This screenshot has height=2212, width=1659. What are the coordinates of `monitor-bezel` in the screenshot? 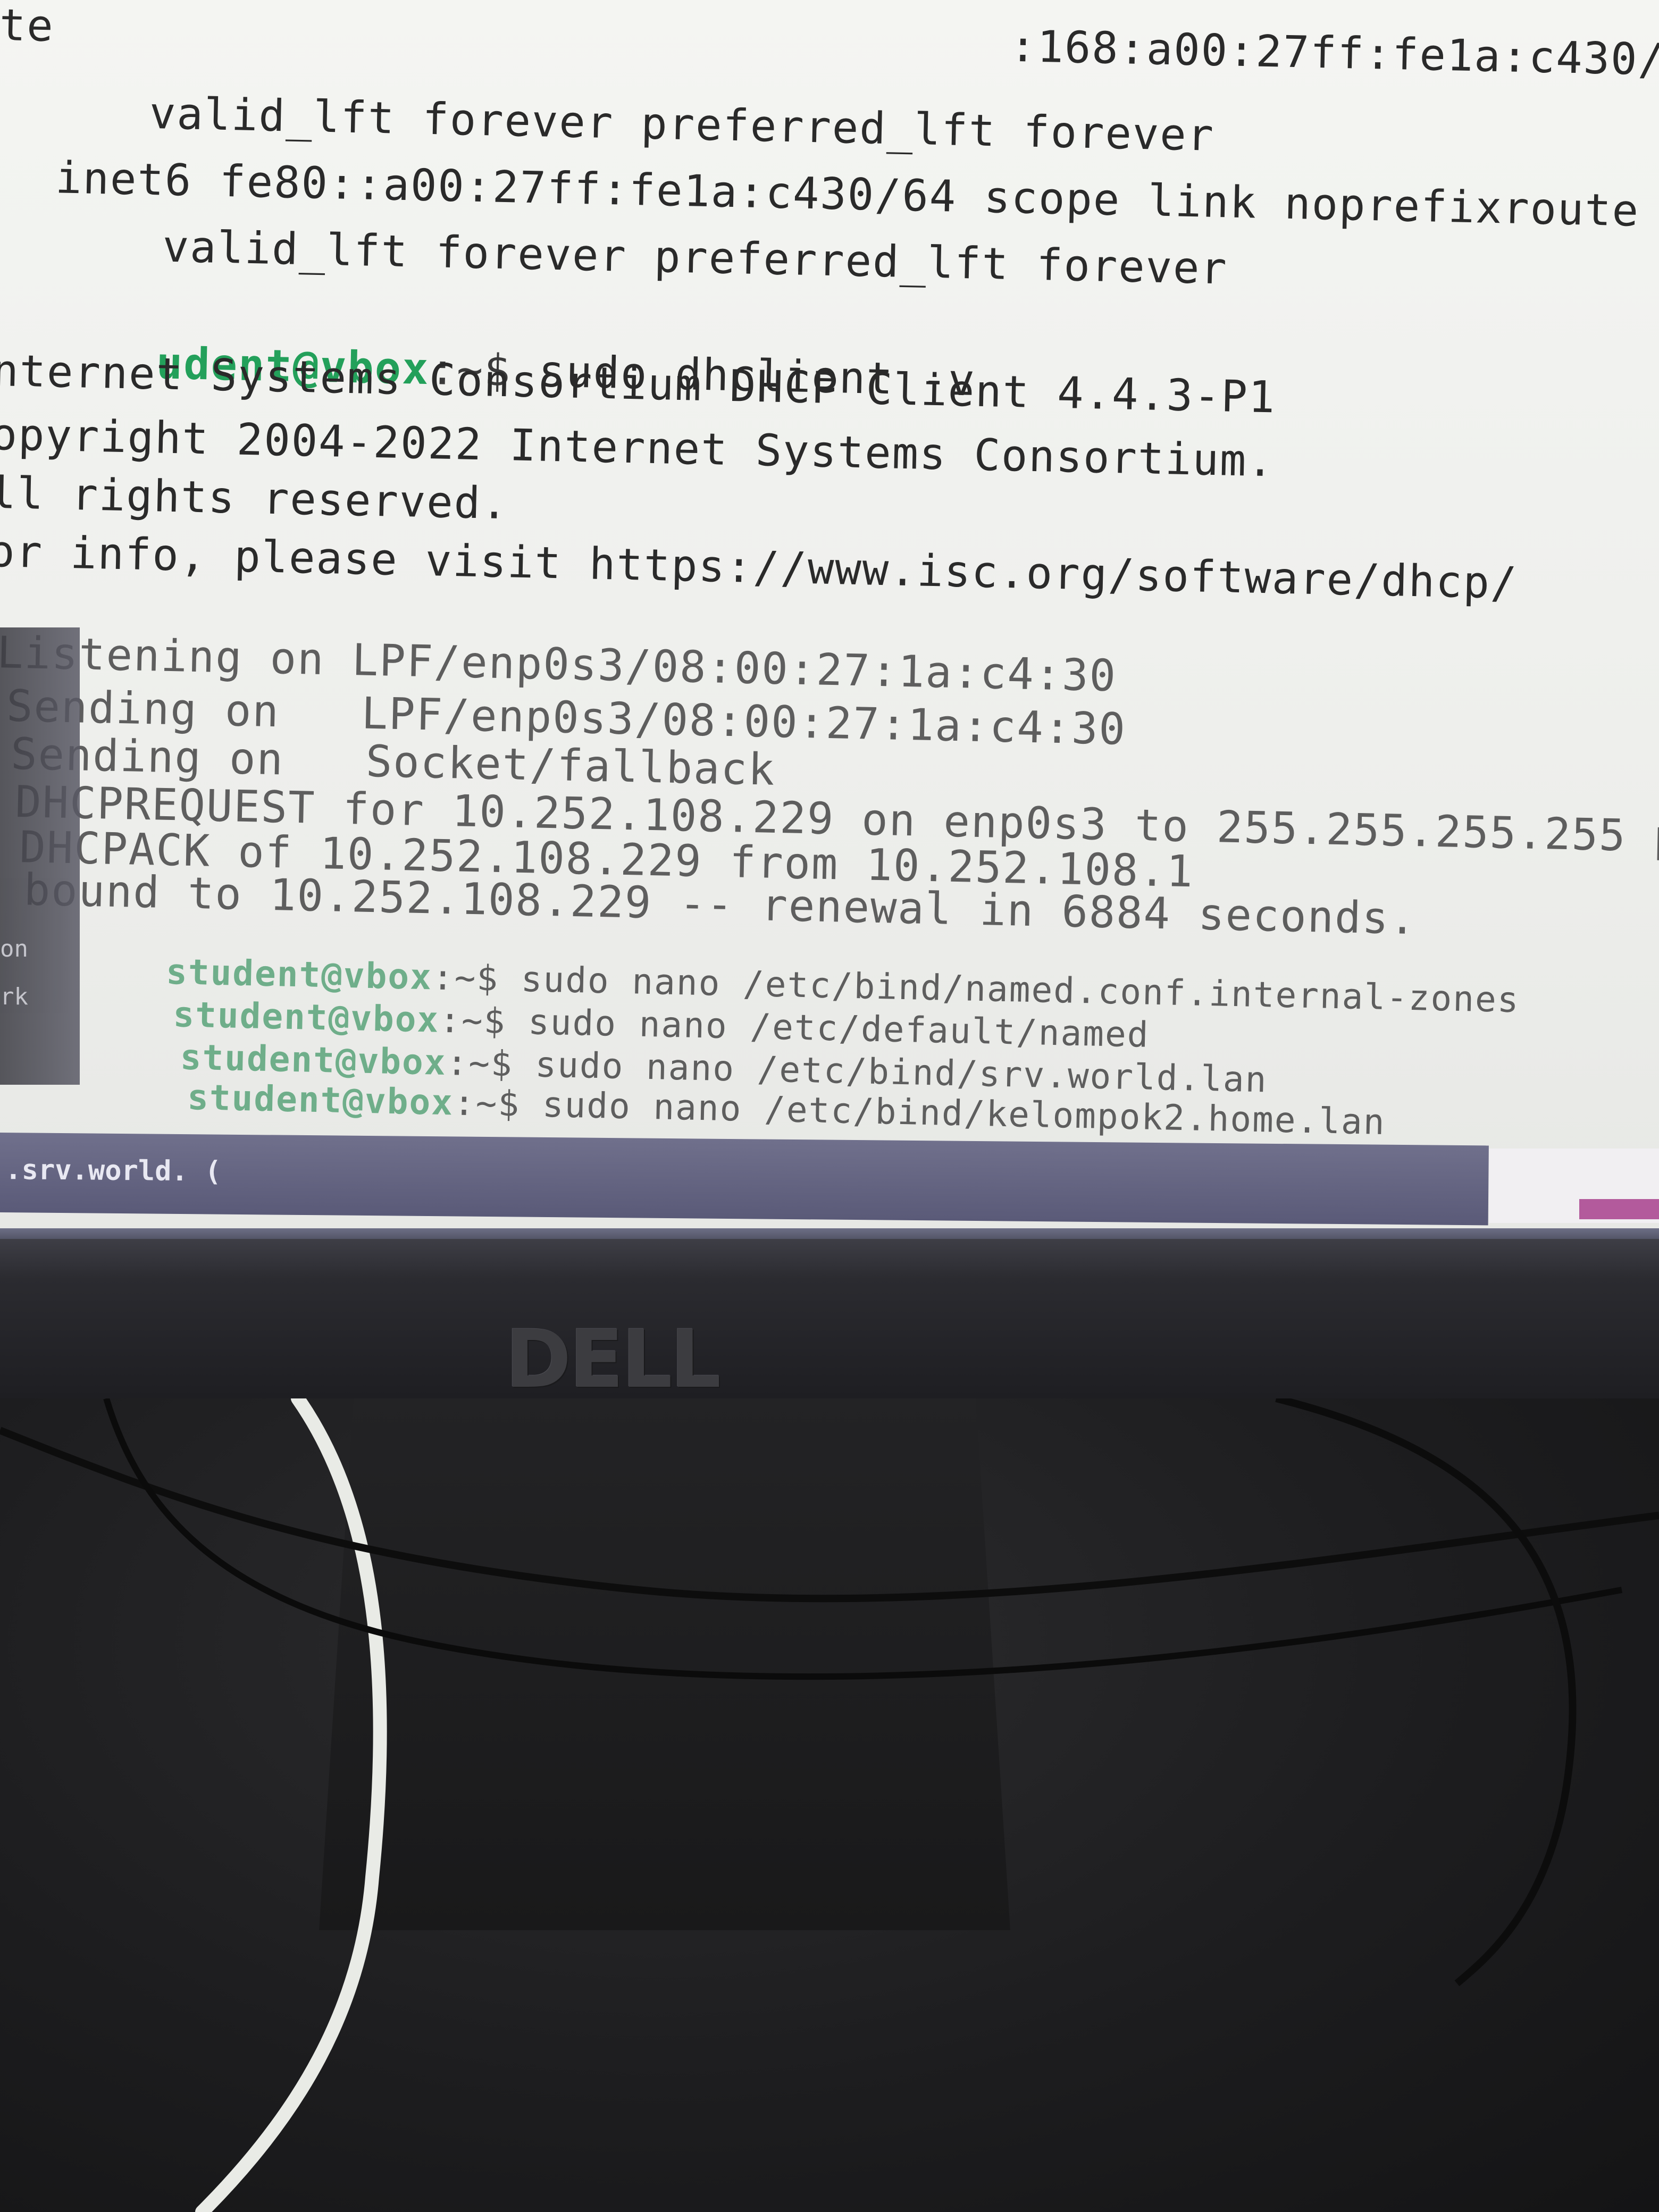 It's located at (829, 1318).